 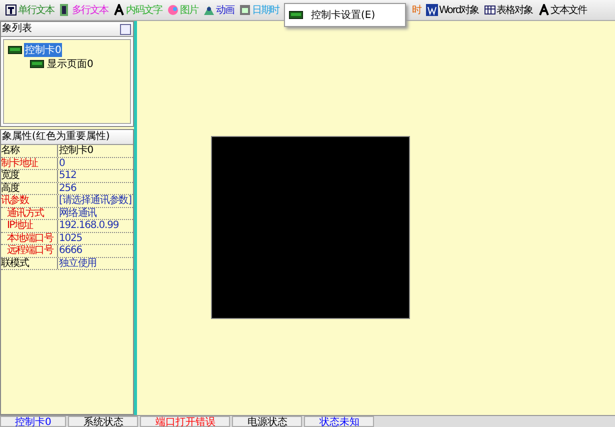 What do you see at coordinates (17, 29) in the screenshot?
I see `panel-title: 象列表` at bounding box center [17, 29].